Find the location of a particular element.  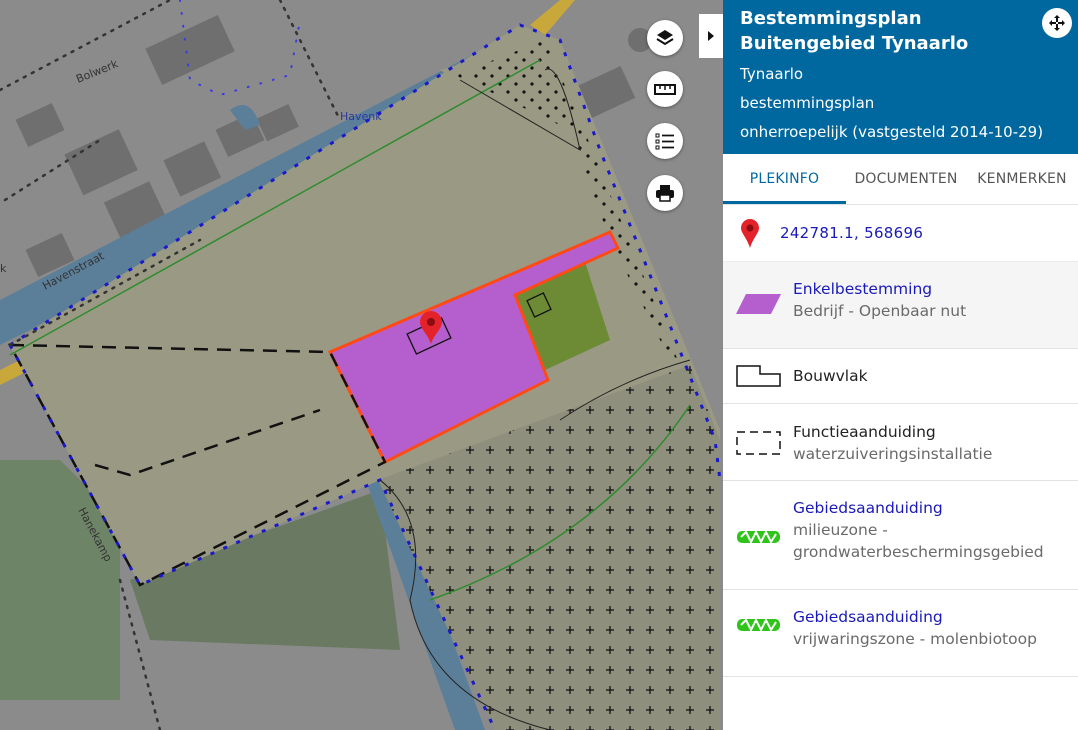

enkelbestemming-link: Enkelbestemming is located at coordinates (879, 289).